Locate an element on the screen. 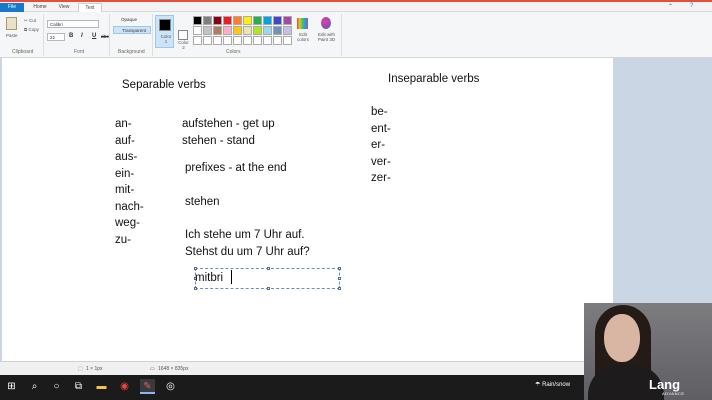 Image resolution: width=712 pixels, height=400 pixels. list-item: an- is located at coordinates (123, 124).